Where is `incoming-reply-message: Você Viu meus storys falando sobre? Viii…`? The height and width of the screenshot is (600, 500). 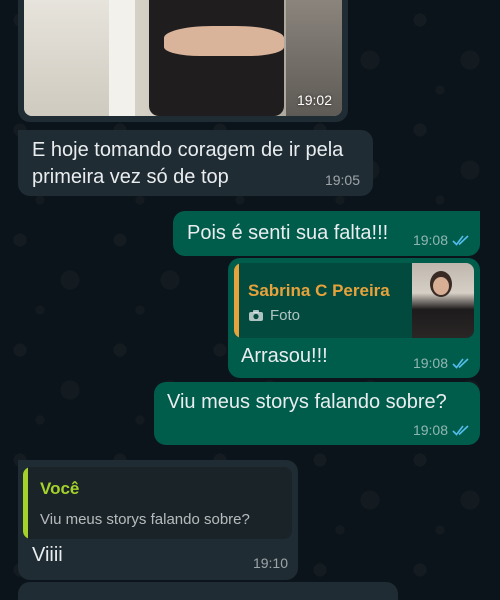
incoming-reply-message: Você Viu meus storys falando sobre? Viii… is located at coordinates (158, 520).